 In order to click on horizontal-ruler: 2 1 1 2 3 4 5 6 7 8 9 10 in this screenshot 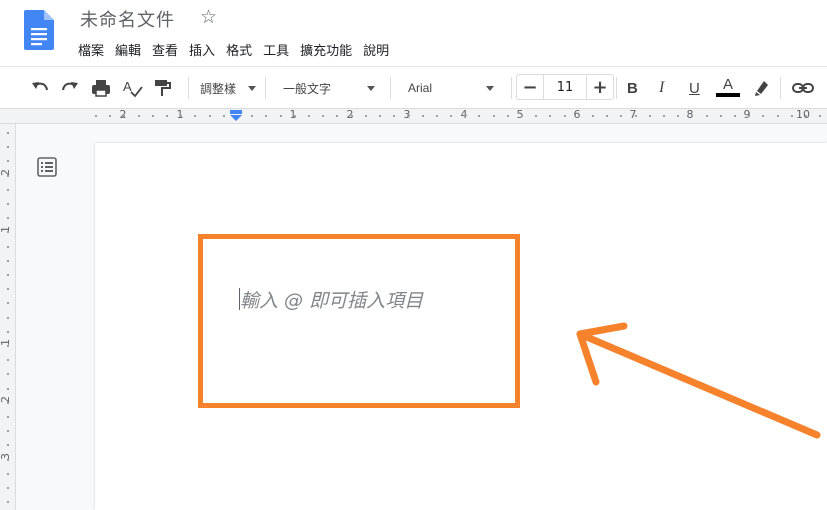, I will do `click(413, 116)`.